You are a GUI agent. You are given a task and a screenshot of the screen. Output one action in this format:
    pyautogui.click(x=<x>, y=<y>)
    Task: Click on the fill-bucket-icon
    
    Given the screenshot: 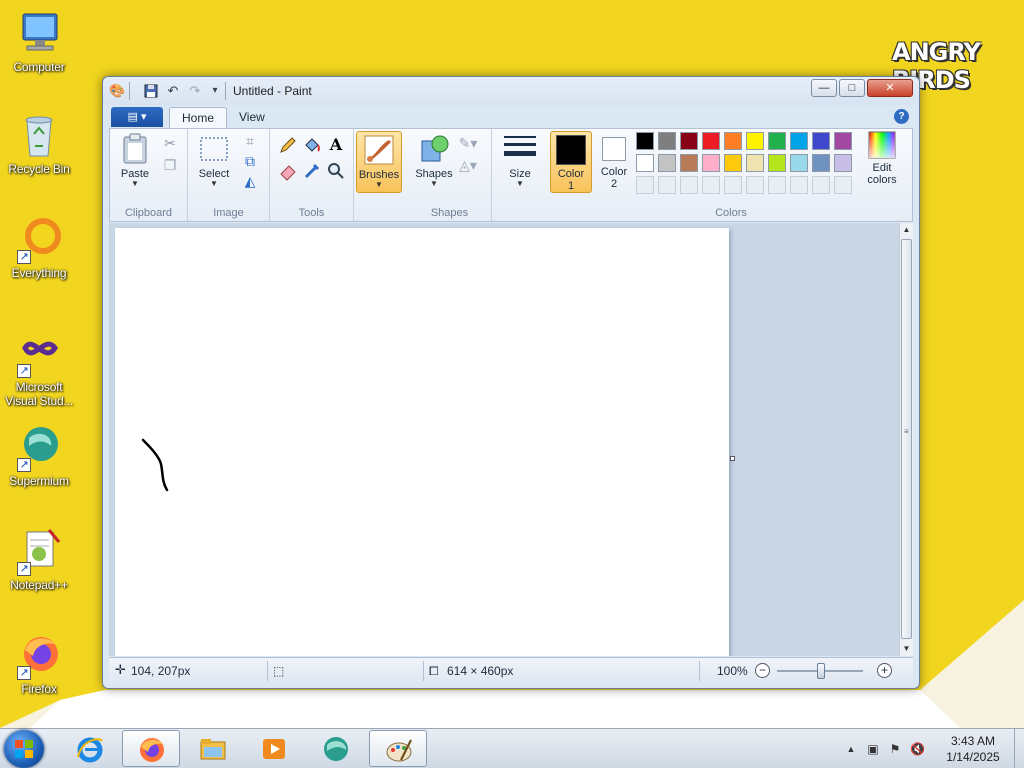 What is the action you would take?
    pyautogui.click(x=312, y=145)
    